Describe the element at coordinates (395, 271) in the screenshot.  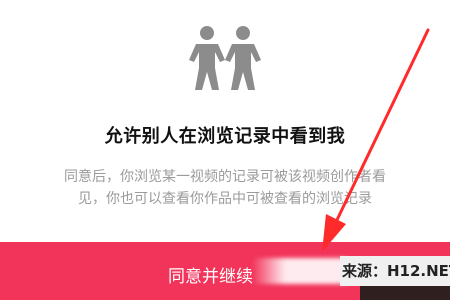
I see `source-watermark: 来源：H12.NET` at that location.